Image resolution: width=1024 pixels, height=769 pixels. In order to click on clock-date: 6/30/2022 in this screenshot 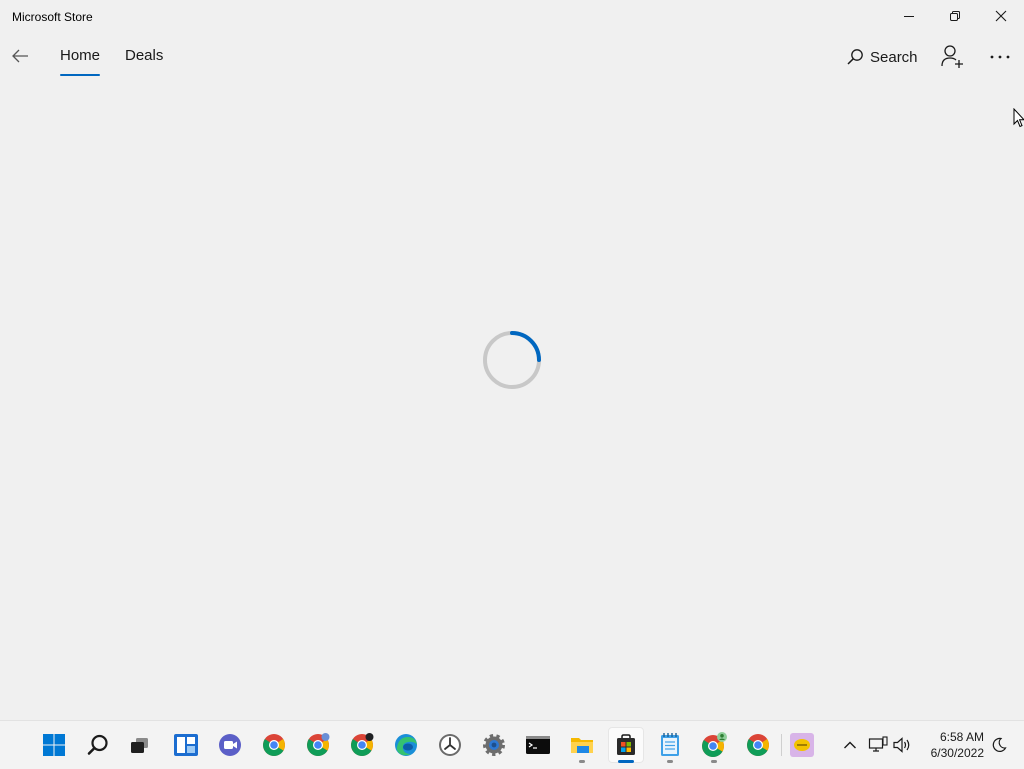, I will do `click(957, 753)`.